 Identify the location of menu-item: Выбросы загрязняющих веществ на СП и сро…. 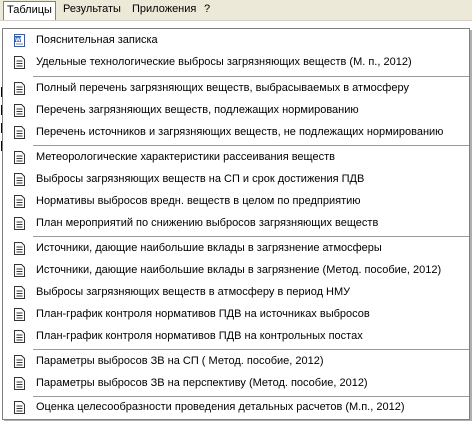
(236, 180).